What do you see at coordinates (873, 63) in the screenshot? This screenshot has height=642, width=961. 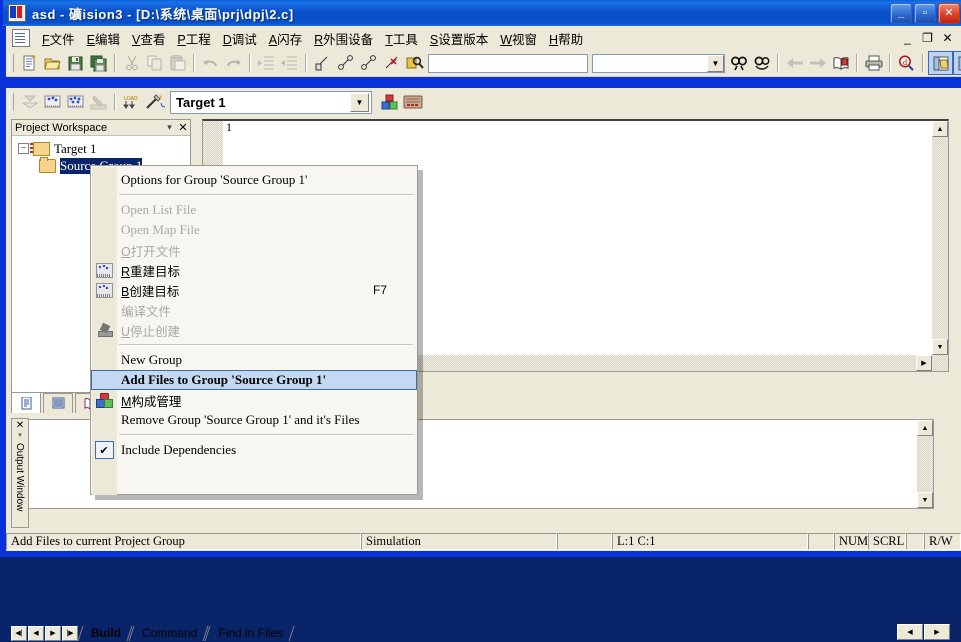 I see `print-icon` at bounding box center [873, 63].